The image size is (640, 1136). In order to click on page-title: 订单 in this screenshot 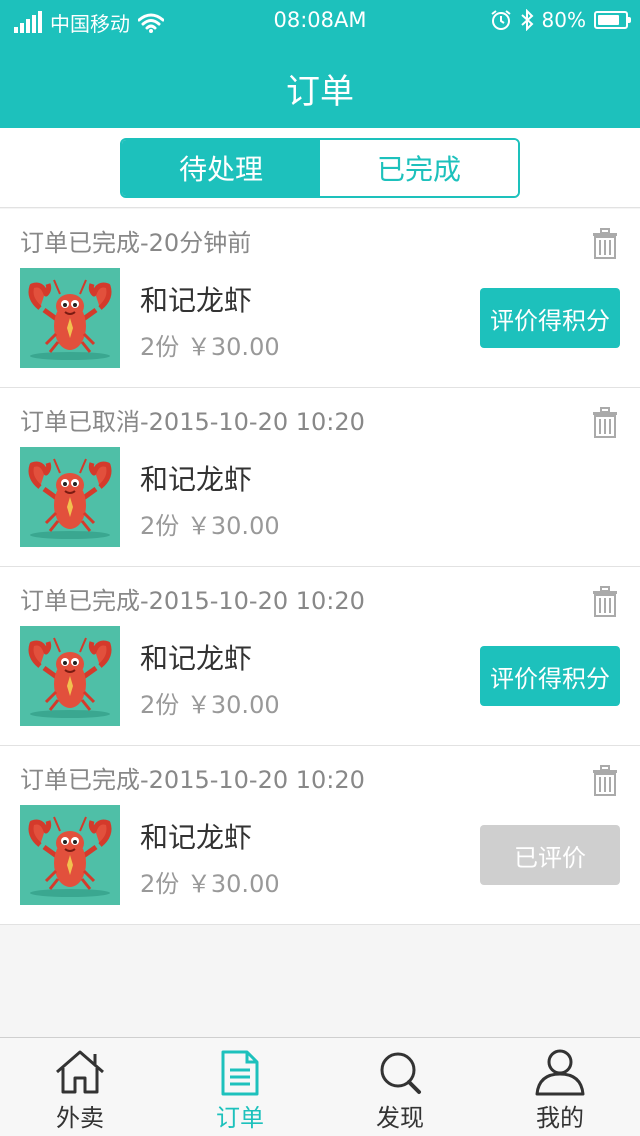, I will do `click(320, 92)`.